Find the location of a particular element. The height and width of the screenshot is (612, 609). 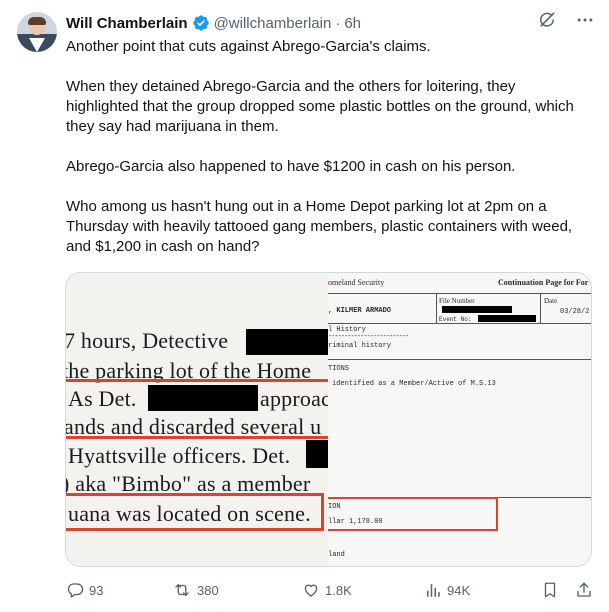

top-actions is located at coordinates (566, 20).